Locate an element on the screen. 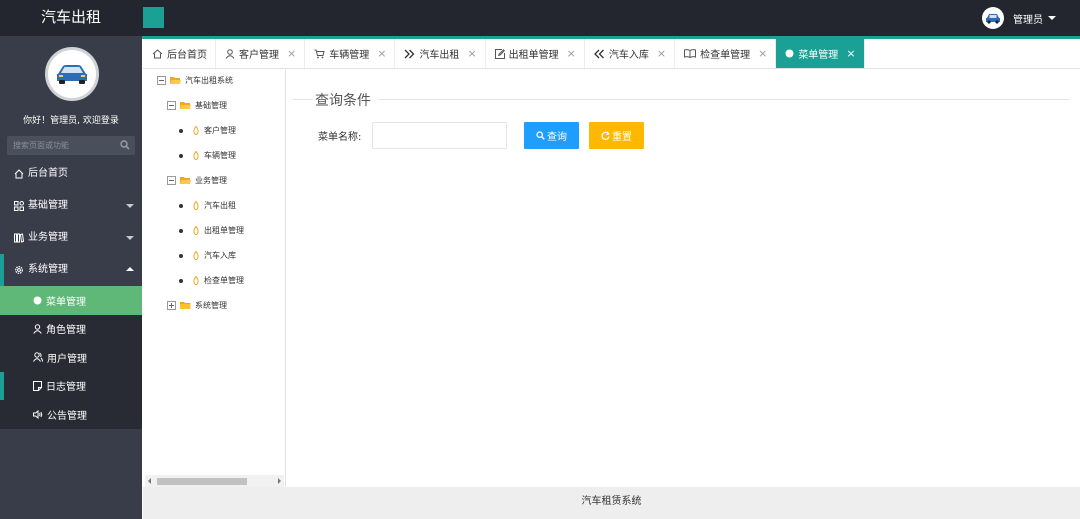  reset-button: 重置 is located at coordinates (616, 135).